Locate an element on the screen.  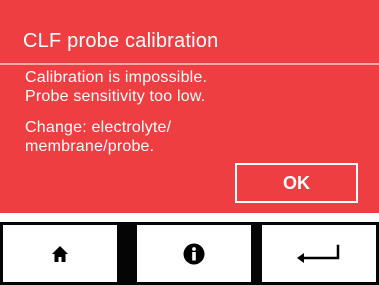
return-arrow-icon is located at coordinates (319, 254).